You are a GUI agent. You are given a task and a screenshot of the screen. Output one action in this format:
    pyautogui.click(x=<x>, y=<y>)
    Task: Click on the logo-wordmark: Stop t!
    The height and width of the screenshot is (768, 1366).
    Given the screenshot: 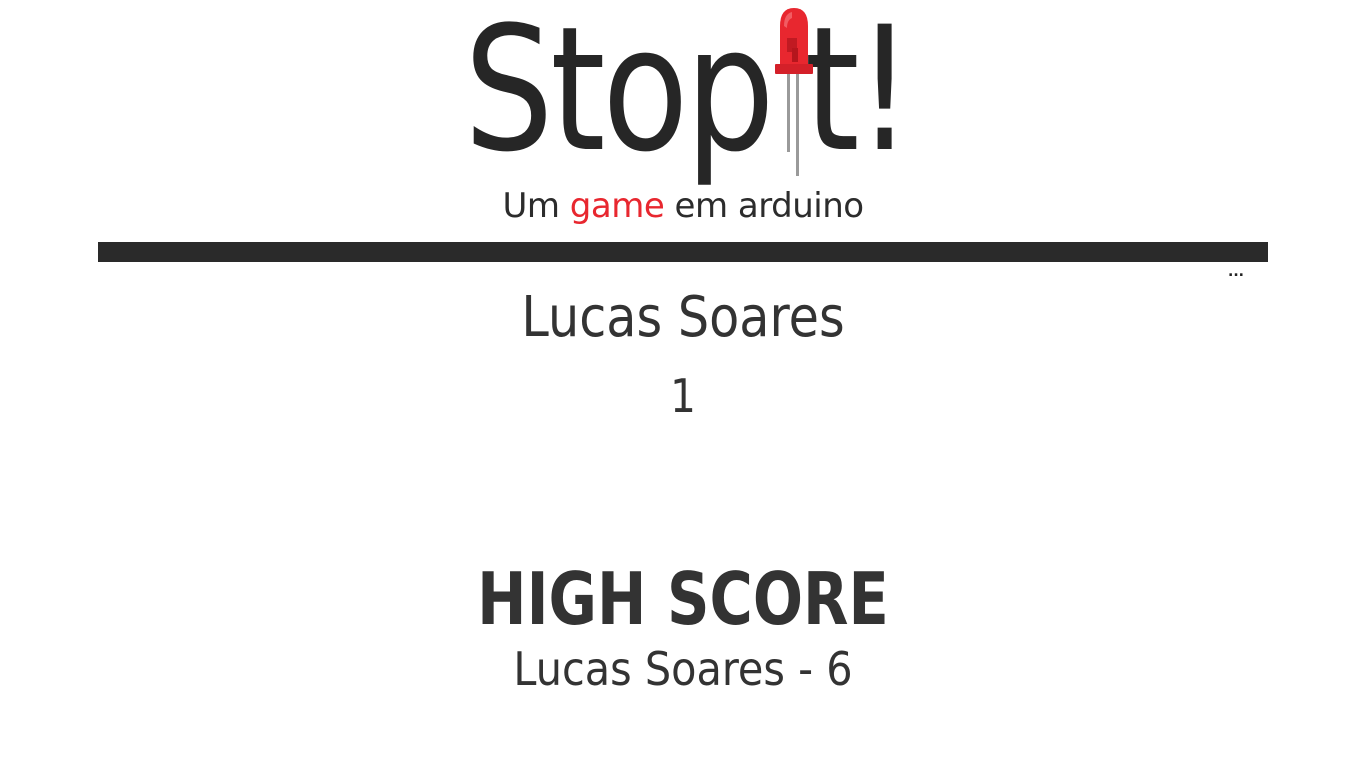 What is the action you would take?
    pyautogui.click(x=688, y=90)
    